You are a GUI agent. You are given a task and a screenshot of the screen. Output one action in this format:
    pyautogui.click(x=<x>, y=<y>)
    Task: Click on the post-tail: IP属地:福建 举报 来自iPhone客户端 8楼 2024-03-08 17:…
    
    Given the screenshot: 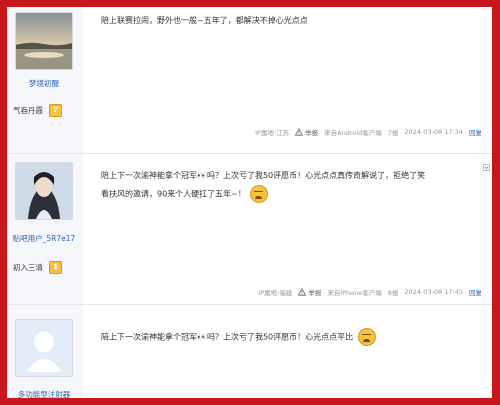 What is the action you would take?
    pyautogui.click(x=370, y=292)
    